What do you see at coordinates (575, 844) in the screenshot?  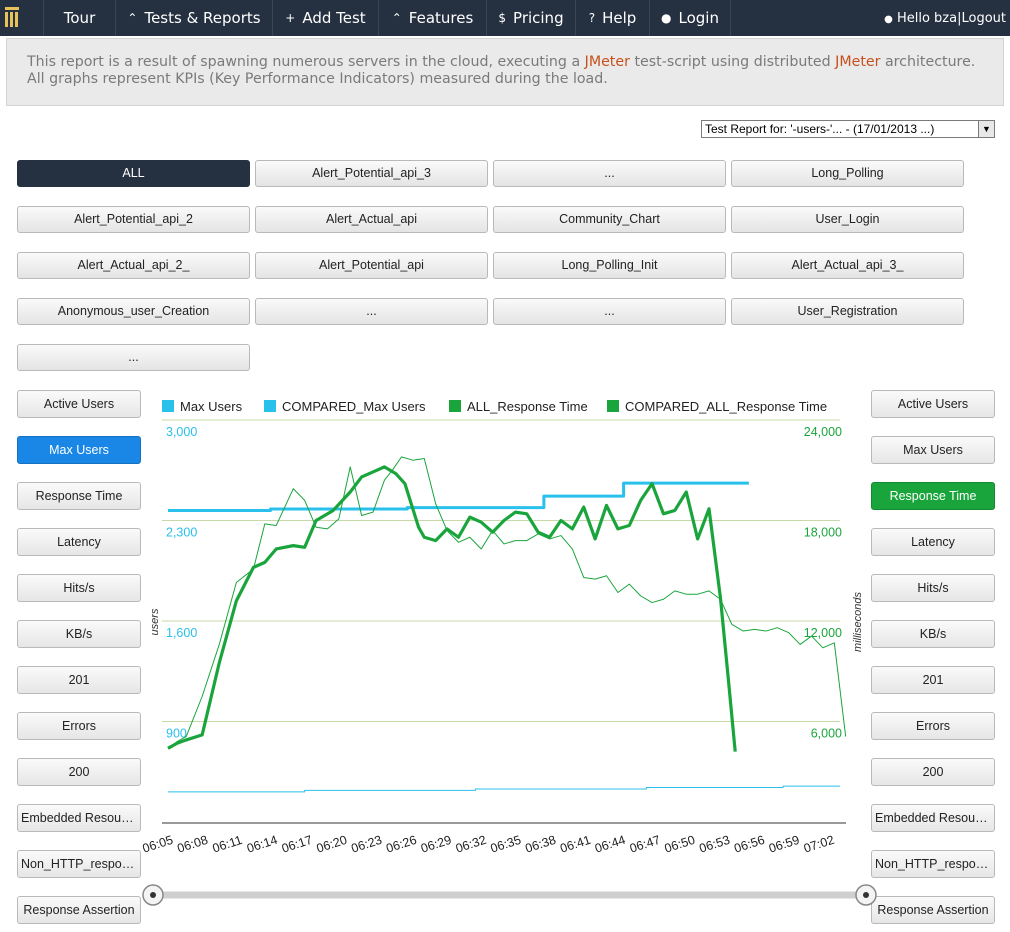 I see `x-tick-label: 06:41` at bounding box center [575, 844].